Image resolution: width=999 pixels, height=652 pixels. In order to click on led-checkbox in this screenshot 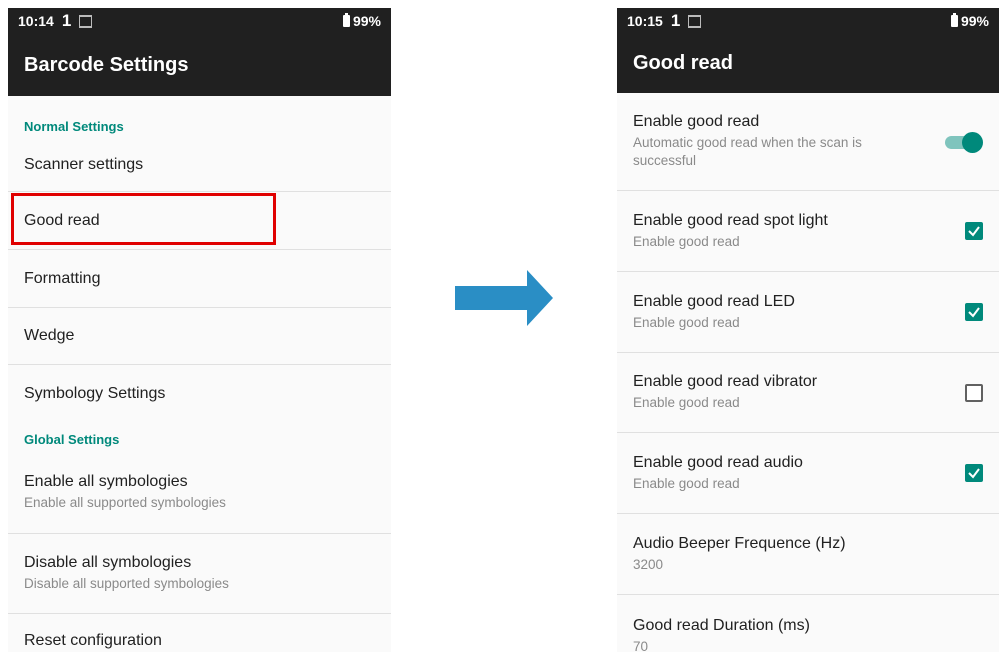, I will do `click(974, 312)`.